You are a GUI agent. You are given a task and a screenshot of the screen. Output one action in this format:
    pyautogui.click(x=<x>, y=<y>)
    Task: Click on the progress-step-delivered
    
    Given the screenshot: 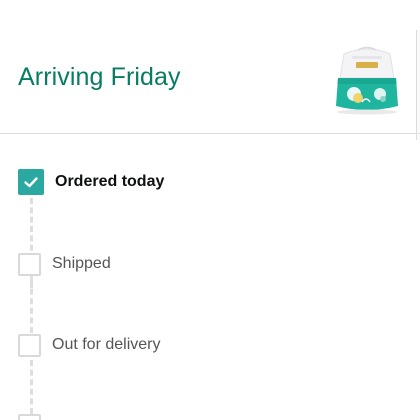 What is the action you would take?
    pyautogui.click(x=35, y=416)
    